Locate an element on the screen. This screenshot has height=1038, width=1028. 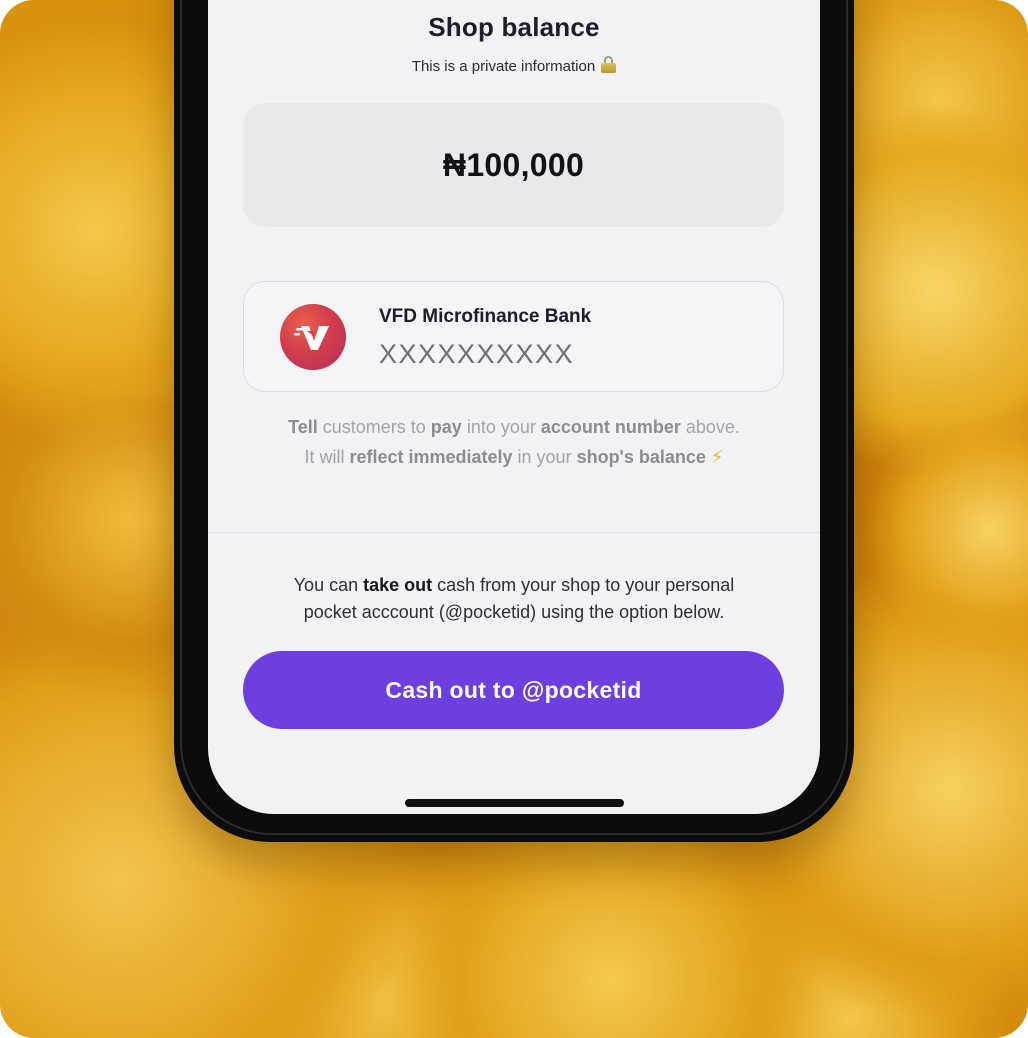
note-text: cash from your shop to your personal is located at coordinates (583, 585).